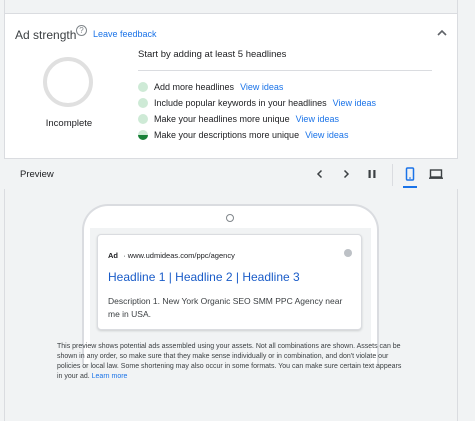 The width and height of the screenshot is (475, 421). What do you see at coordinates (125, 34) in the screenshot?
I see `leave-feedback-link: Leave feedback` at bounding box center [125, 34].